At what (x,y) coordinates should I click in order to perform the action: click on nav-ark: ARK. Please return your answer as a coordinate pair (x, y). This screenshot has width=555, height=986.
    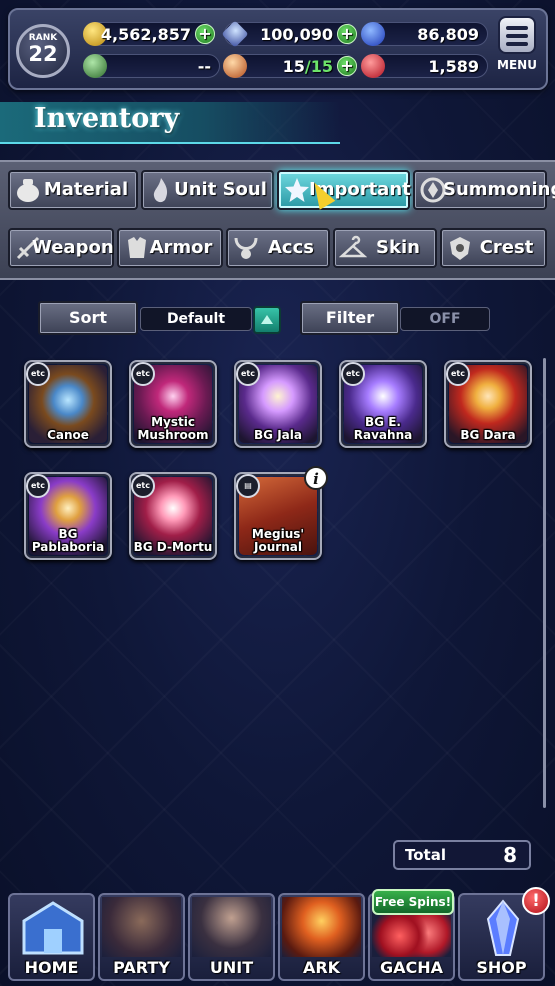
    Looking at the image, I should click on (321, 937).